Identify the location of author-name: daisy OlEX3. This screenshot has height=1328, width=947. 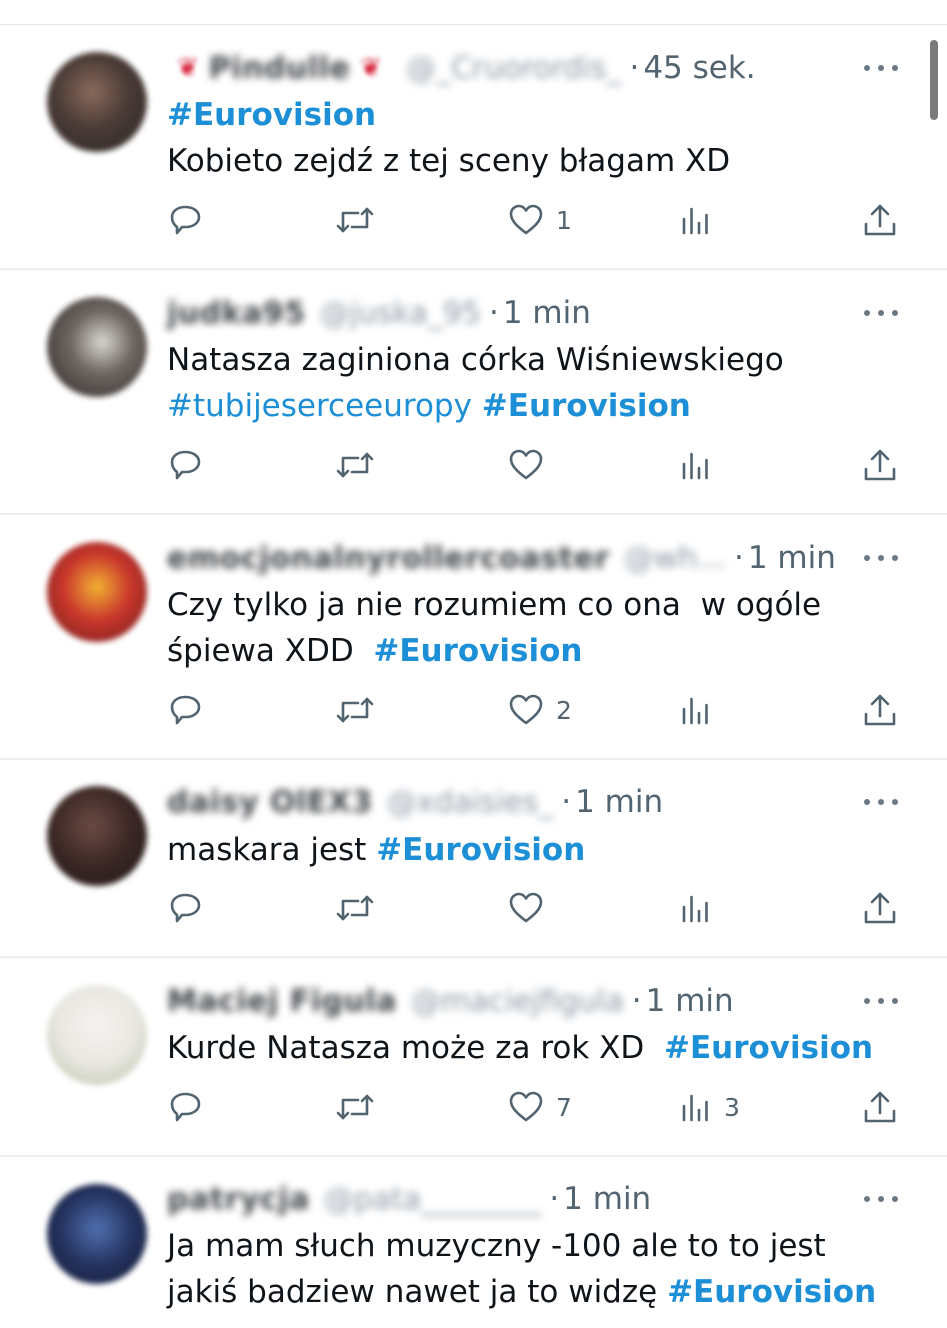
(270, 802).